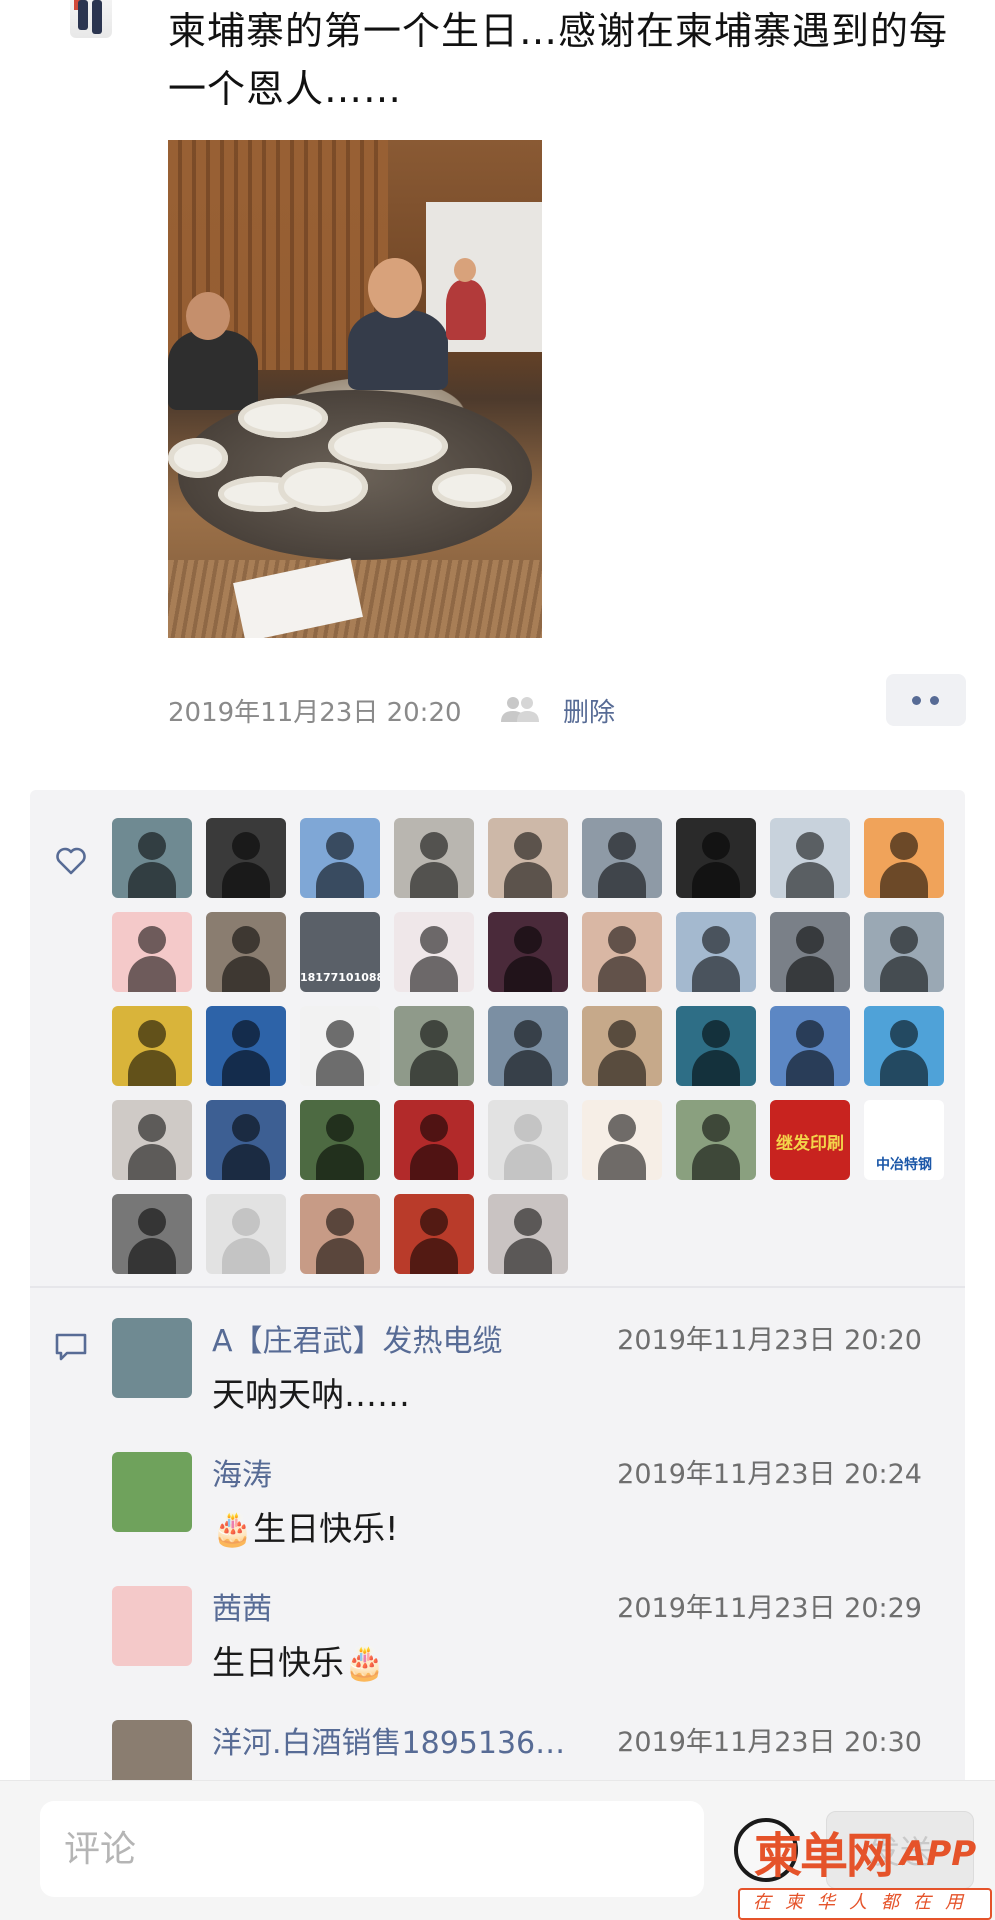 This screenshot has width=995, height=1920. I want to click on delete-link: 删除, so click(589, 710).